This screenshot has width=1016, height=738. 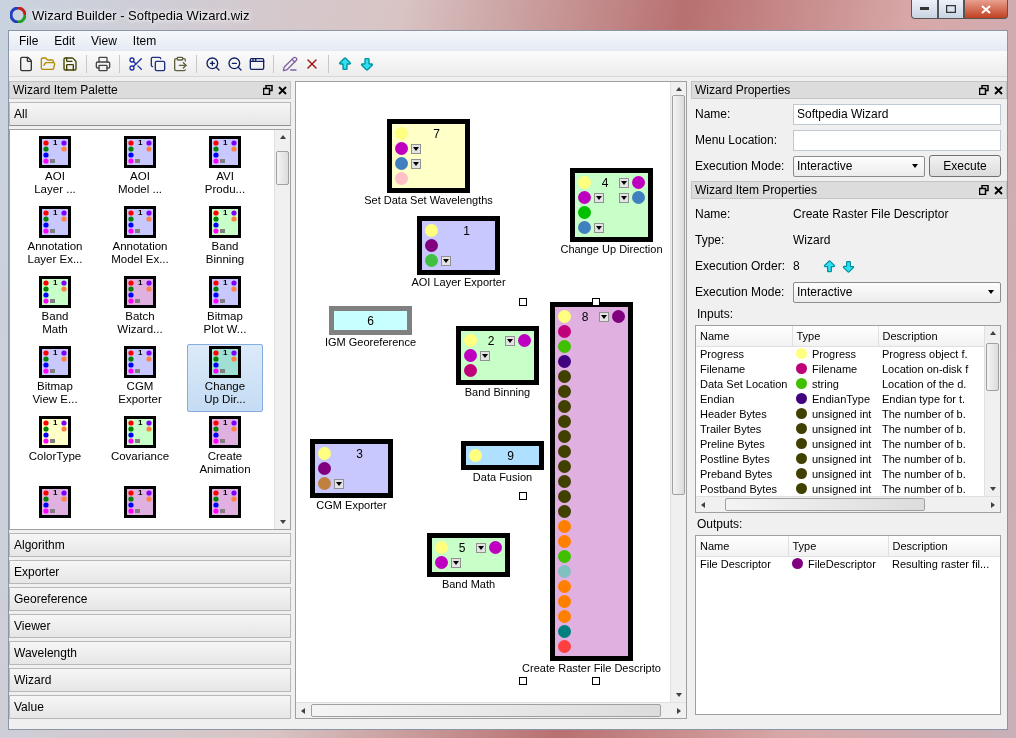 I want to click on column-header: Name, so click(x=744, y=336).